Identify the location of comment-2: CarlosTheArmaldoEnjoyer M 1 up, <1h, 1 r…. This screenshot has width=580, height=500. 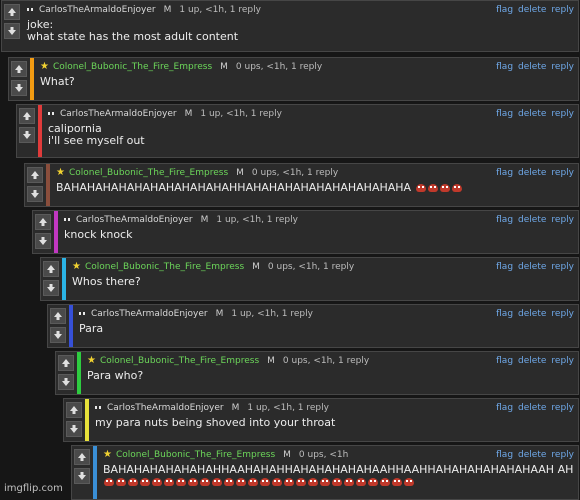
(297, 131).